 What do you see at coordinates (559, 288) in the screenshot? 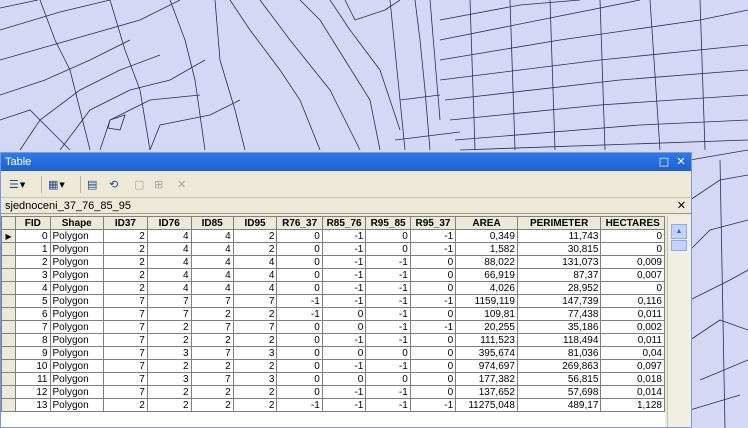
I see `cell-perimeter: 28,952` at bounding box center [559, 288].